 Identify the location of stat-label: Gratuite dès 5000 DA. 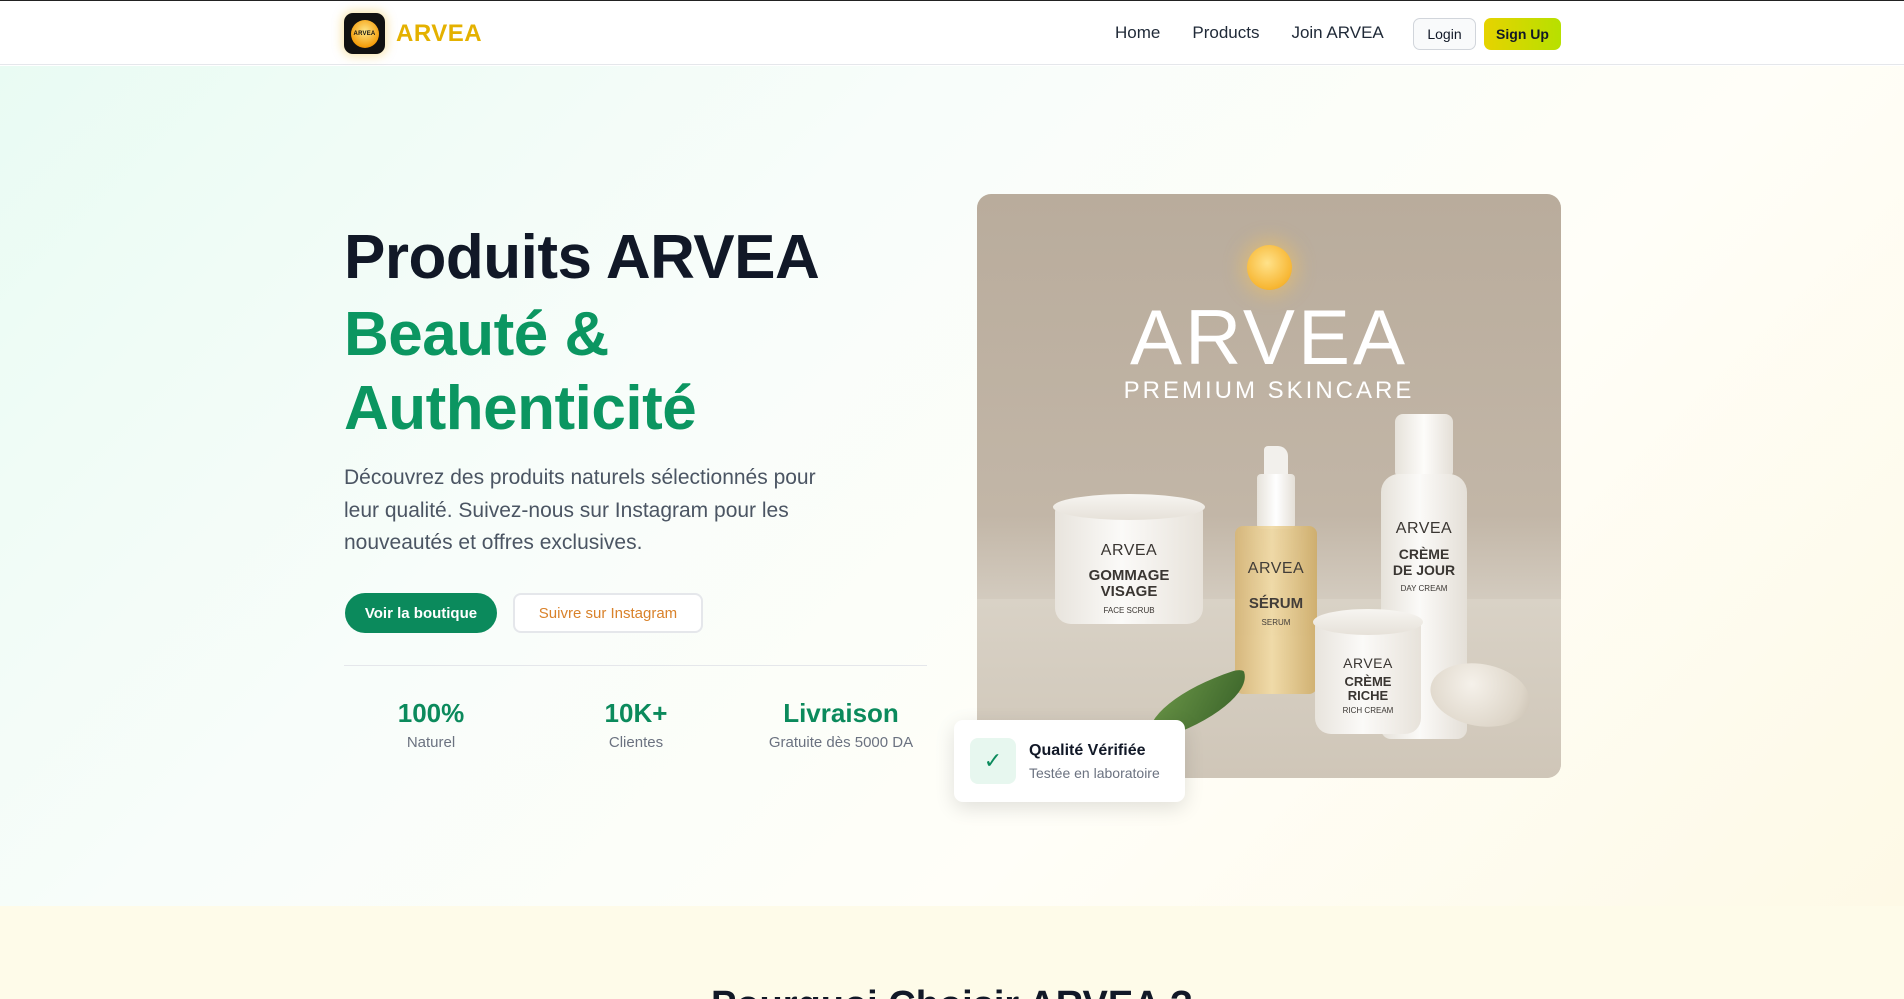
(841, 742).